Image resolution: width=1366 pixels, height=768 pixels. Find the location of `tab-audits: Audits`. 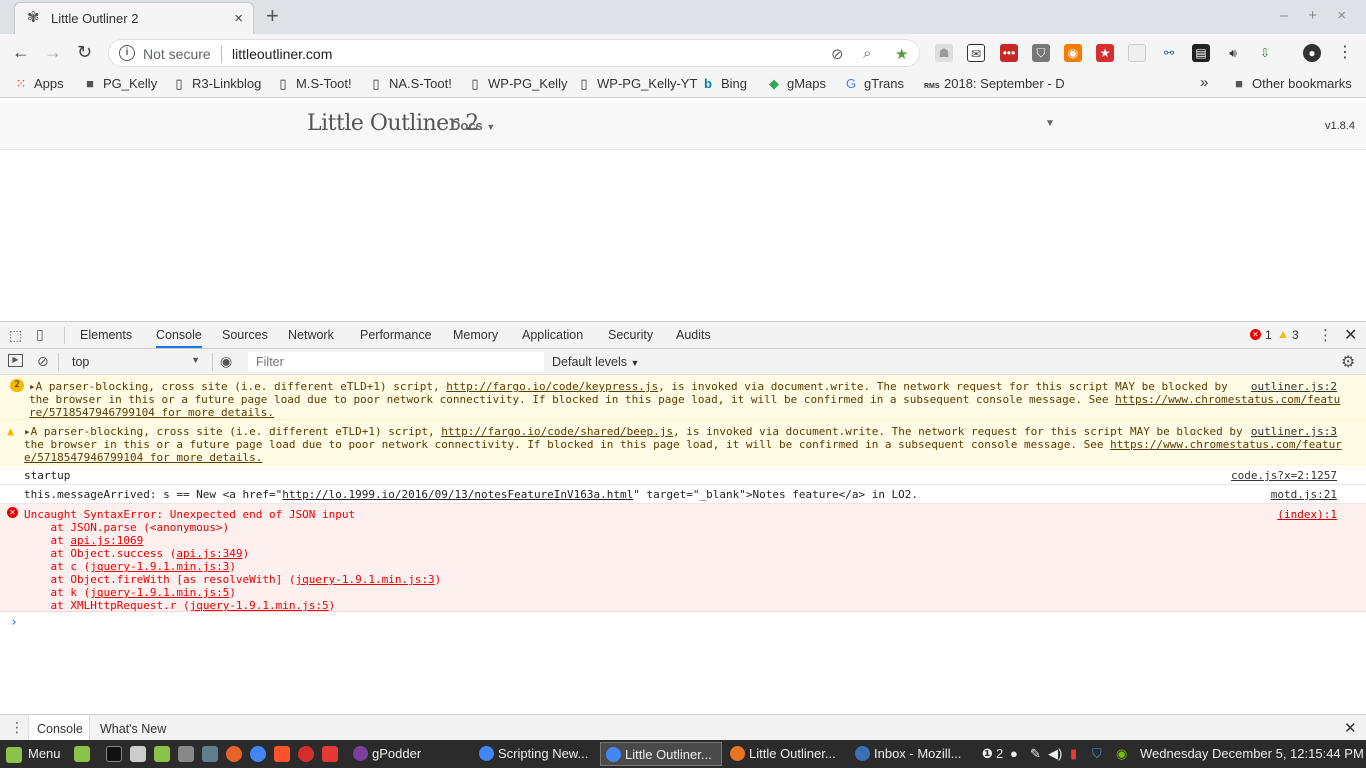

tab-audits: Audits is located at coordinates (693, 335).